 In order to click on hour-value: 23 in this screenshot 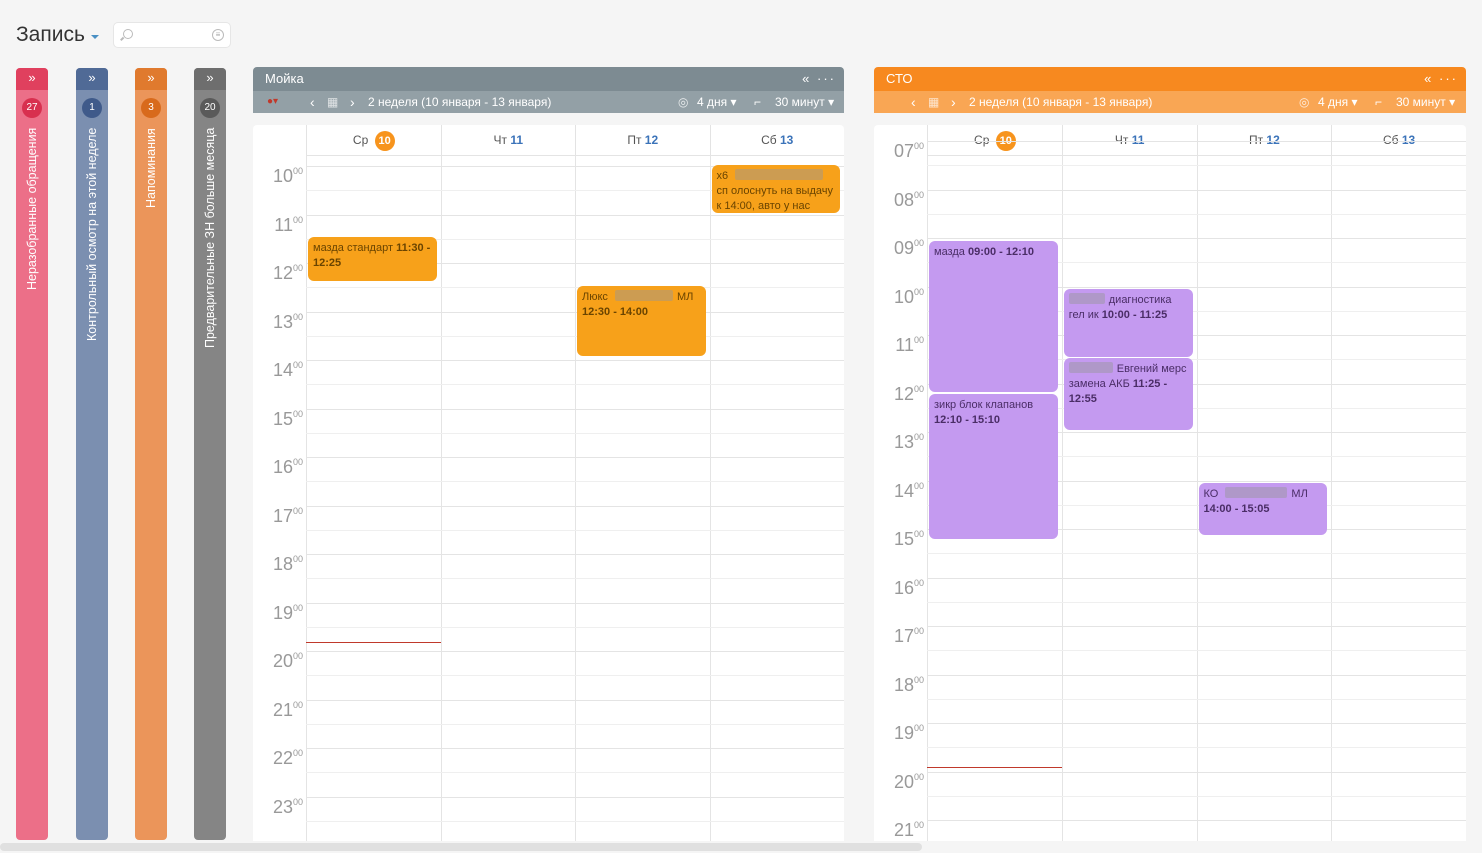, I will do `click(282, 806)`.